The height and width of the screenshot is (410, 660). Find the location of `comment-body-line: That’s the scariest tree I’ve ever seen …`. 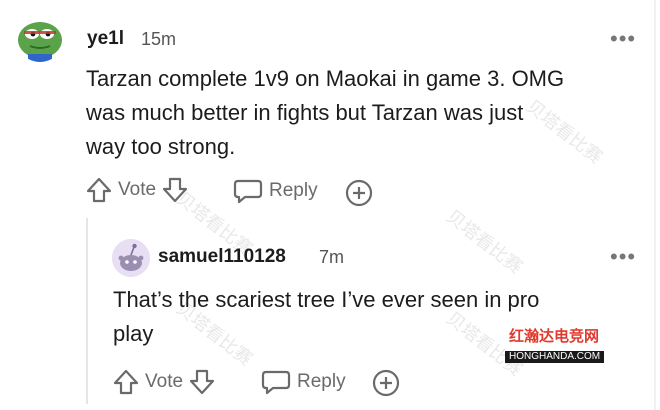

comment-body-line: That’s the scariest tree I’ve ever seen … is located at coordinates (326, 299).